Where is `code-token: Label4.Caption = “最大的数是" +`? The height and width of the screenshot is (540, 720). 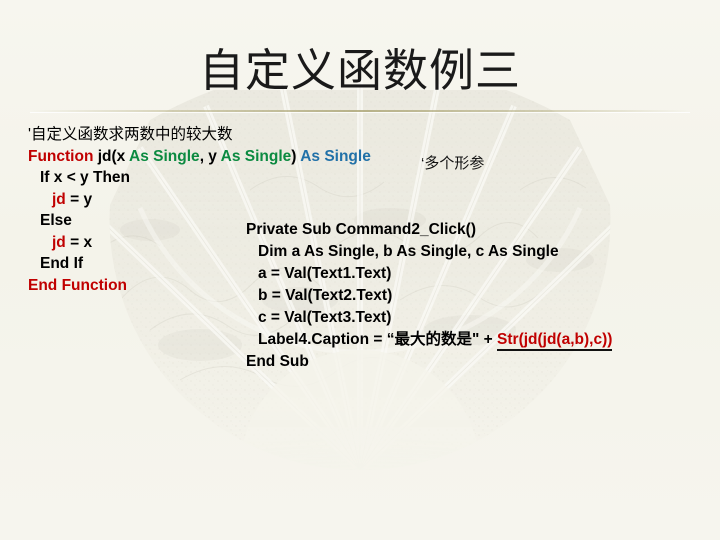 code-token: Label4.Caption = “最大的数是" + is located at coordinates (378, 339).